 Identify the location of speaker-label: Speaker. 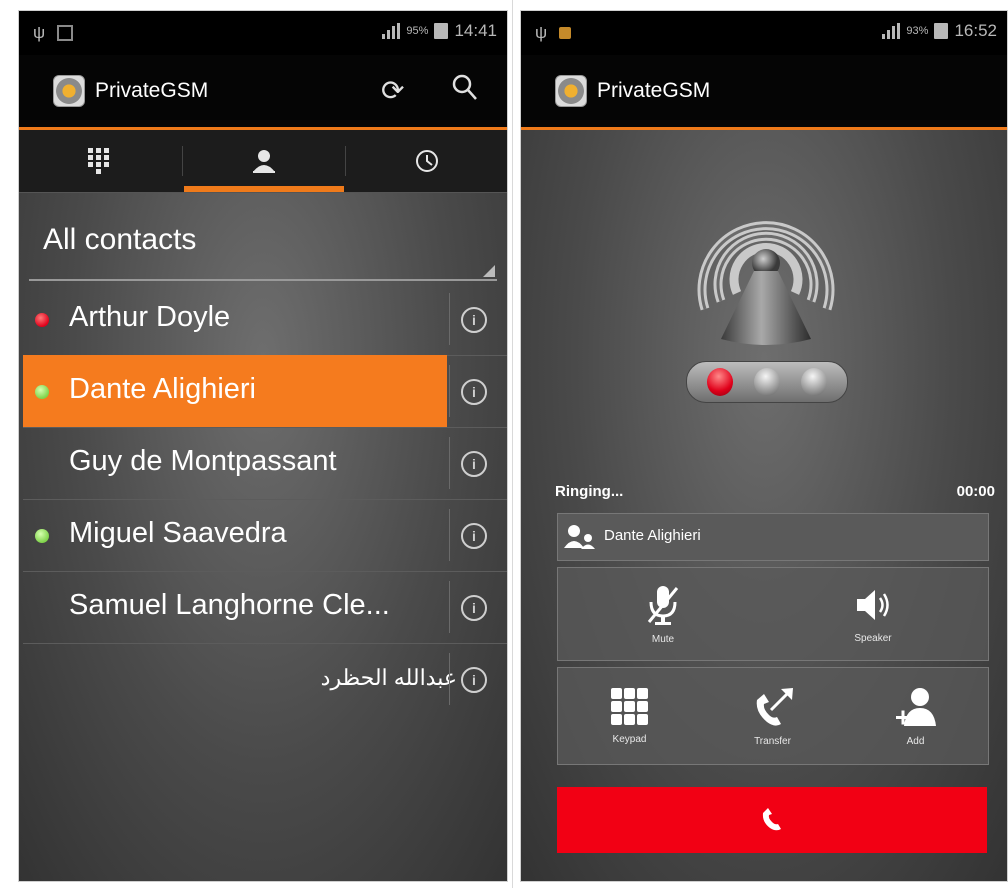
(873, 638).